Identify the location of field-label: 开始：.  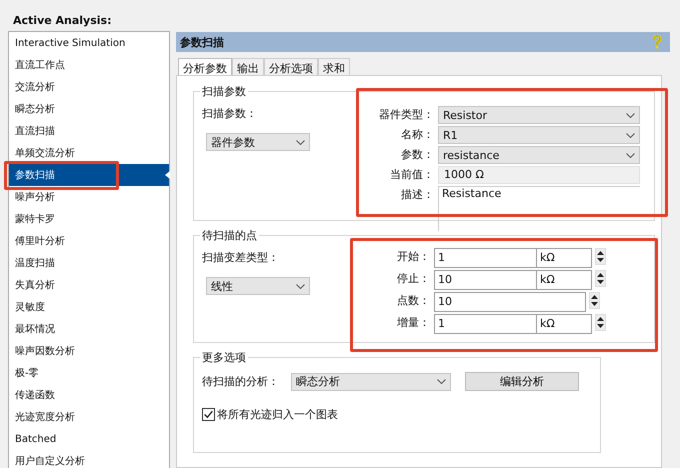
(413, 257).